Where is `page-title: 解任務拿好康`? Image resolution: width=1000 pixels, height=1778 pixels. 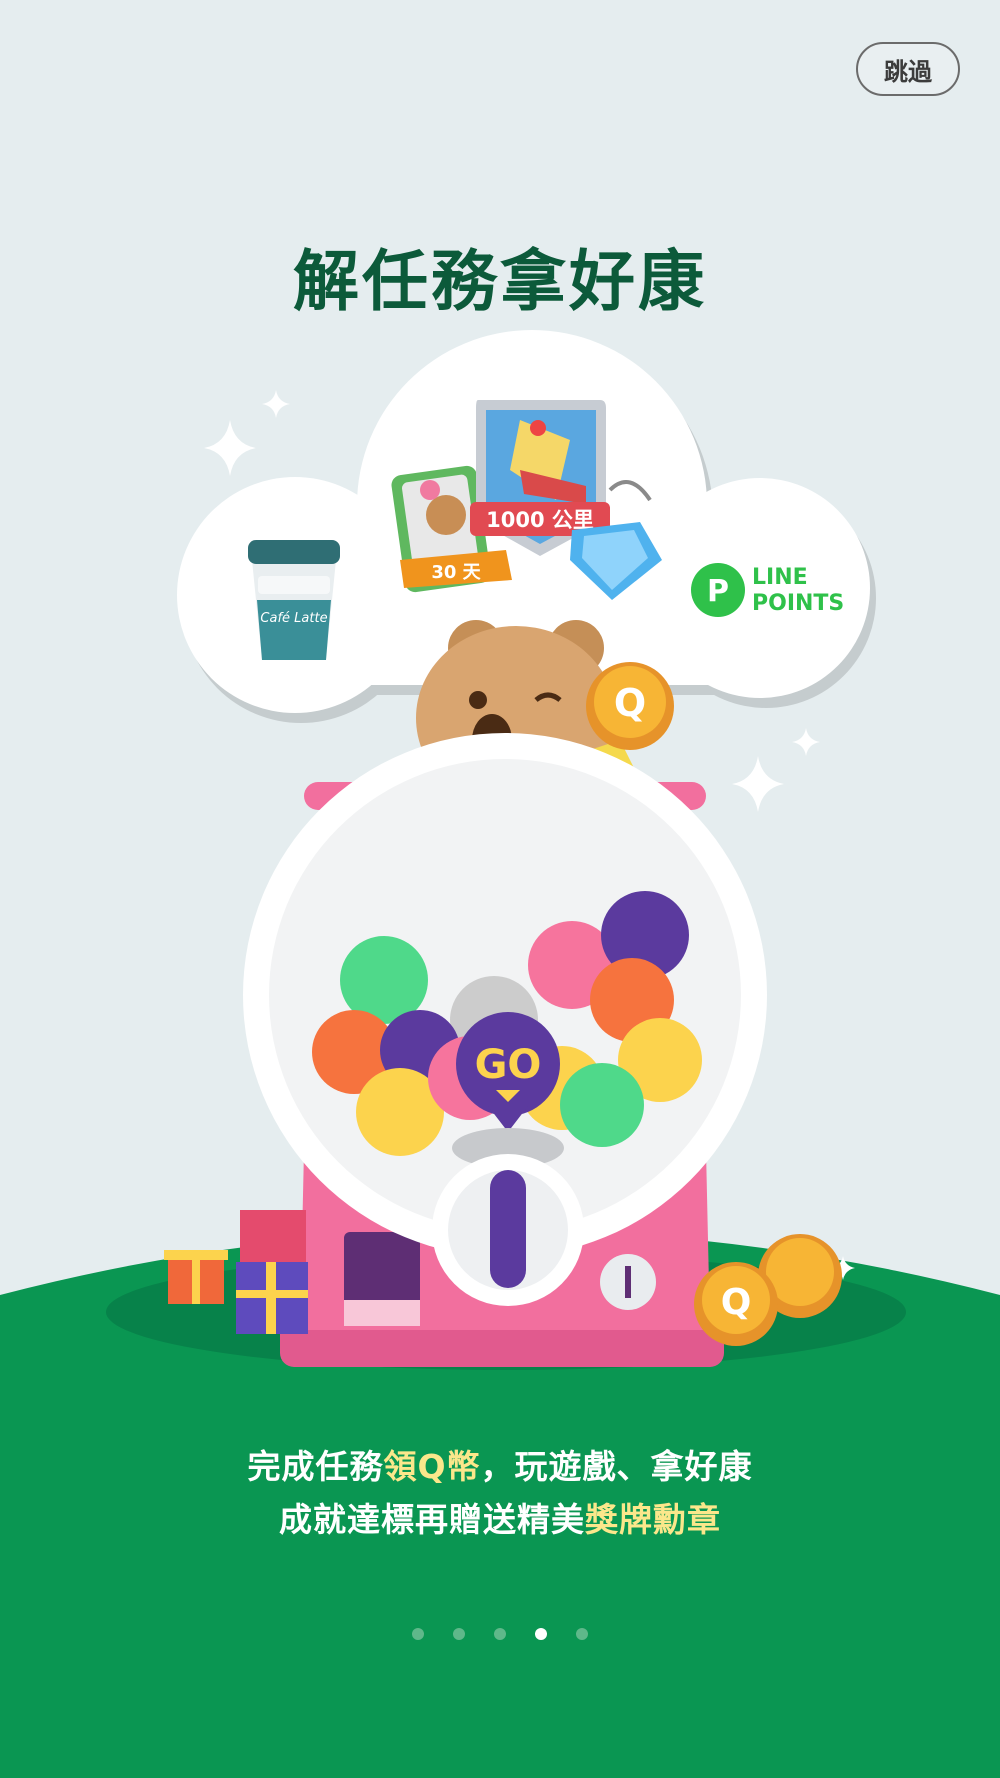
page-title: 解任務拿好康 is located at coordinates (500, 281).